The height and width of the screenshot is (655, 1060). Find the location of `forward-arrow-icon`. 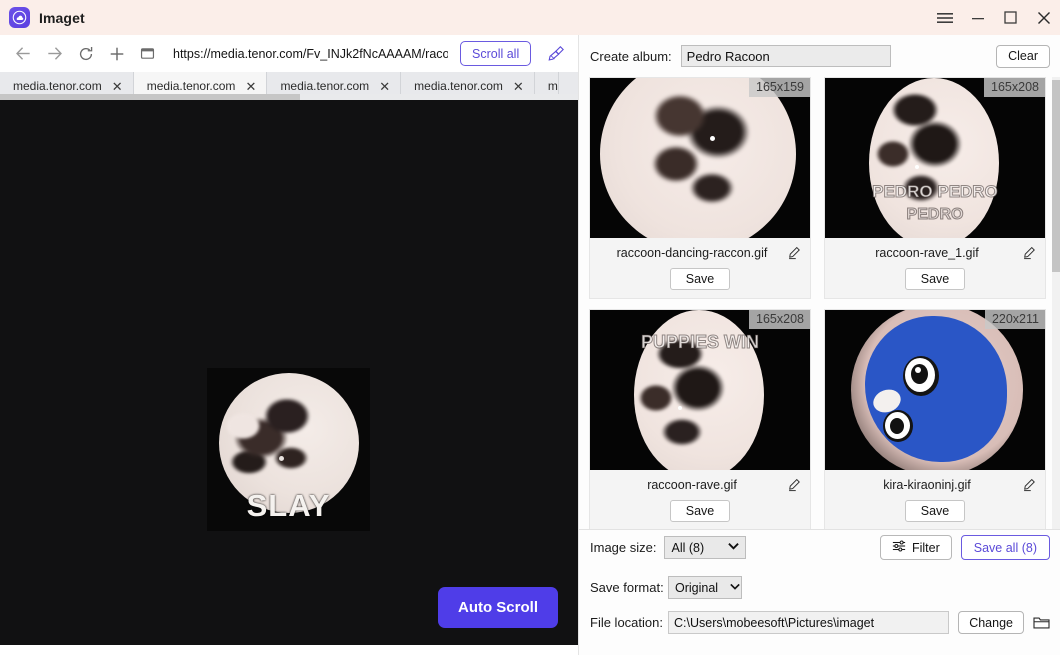

forward-arrow-icon is located at coordinates (54, 53).